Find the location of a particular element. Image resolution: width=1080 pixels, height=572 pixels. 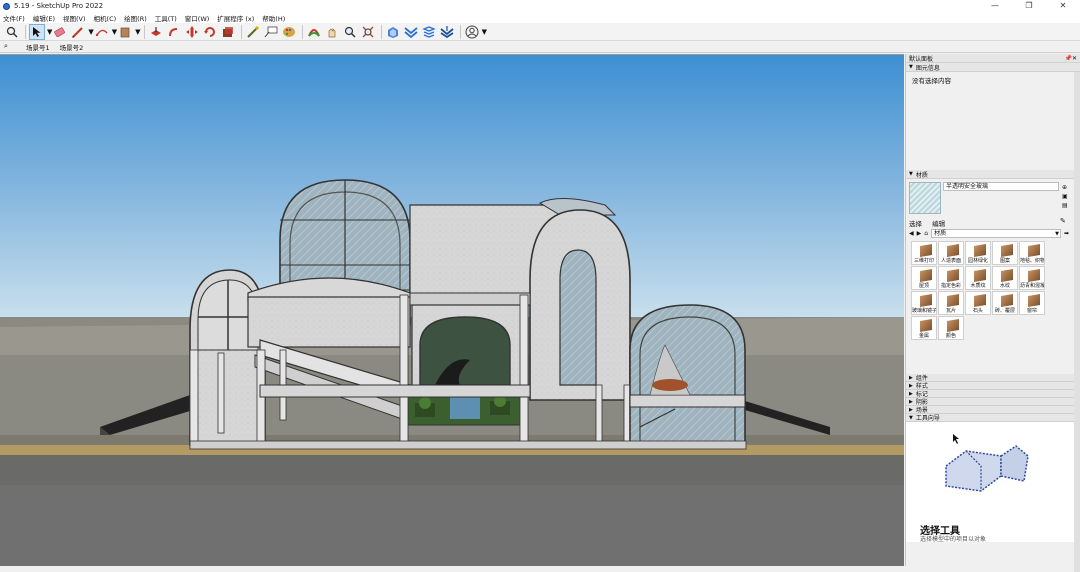

pencil-icon is located at coordinates (78, 32).